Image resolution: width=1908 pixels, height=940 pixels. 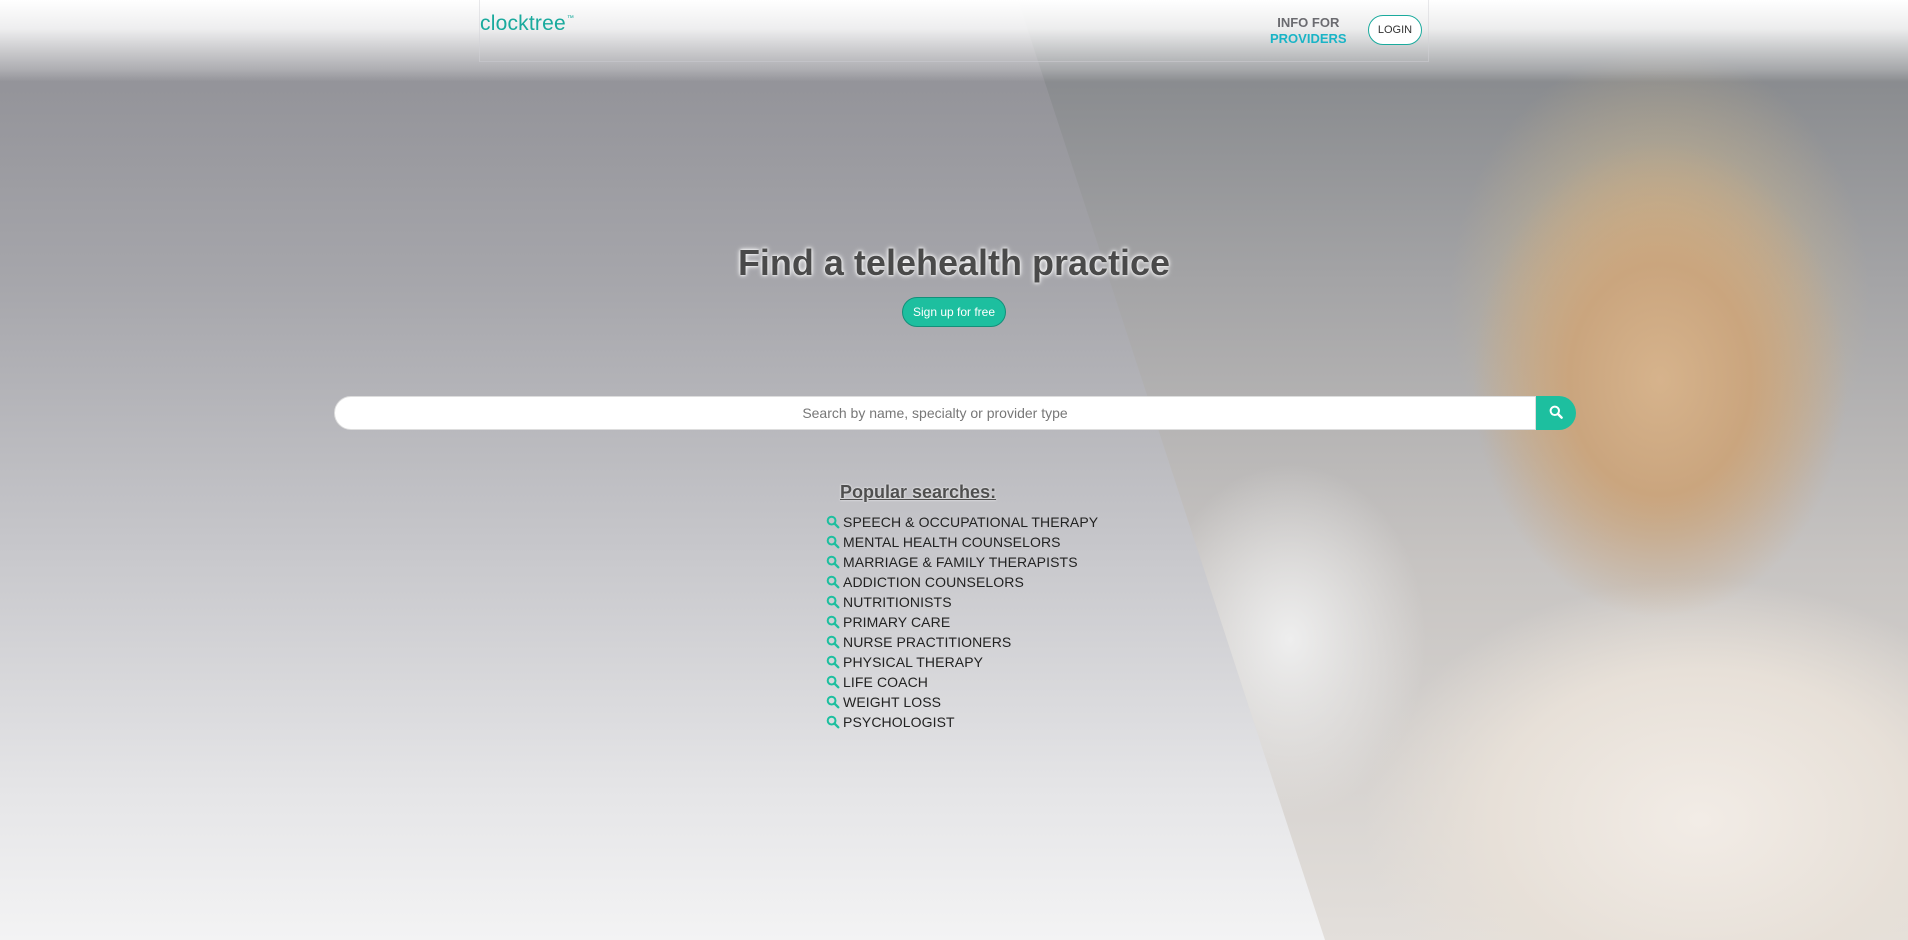 I want to click on popular-search-item: ADDICTION COUNSELORS, so click(x=961, y=582).